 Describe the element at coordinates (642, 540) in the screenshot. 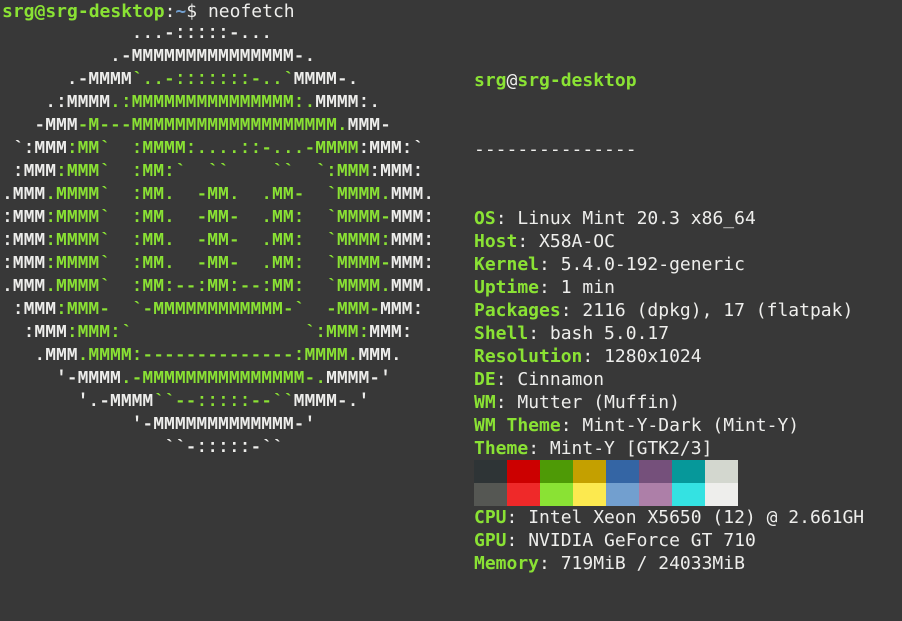

I see `info-value: NVIDIA GeForce GT 710` at that location.